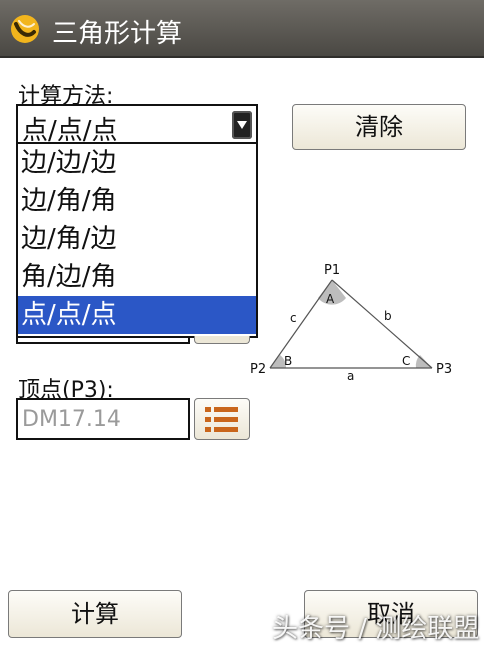 The width and height of the screenshot is (484, 646). I want to click on hidden-point-field-edge, so click(103, 340).